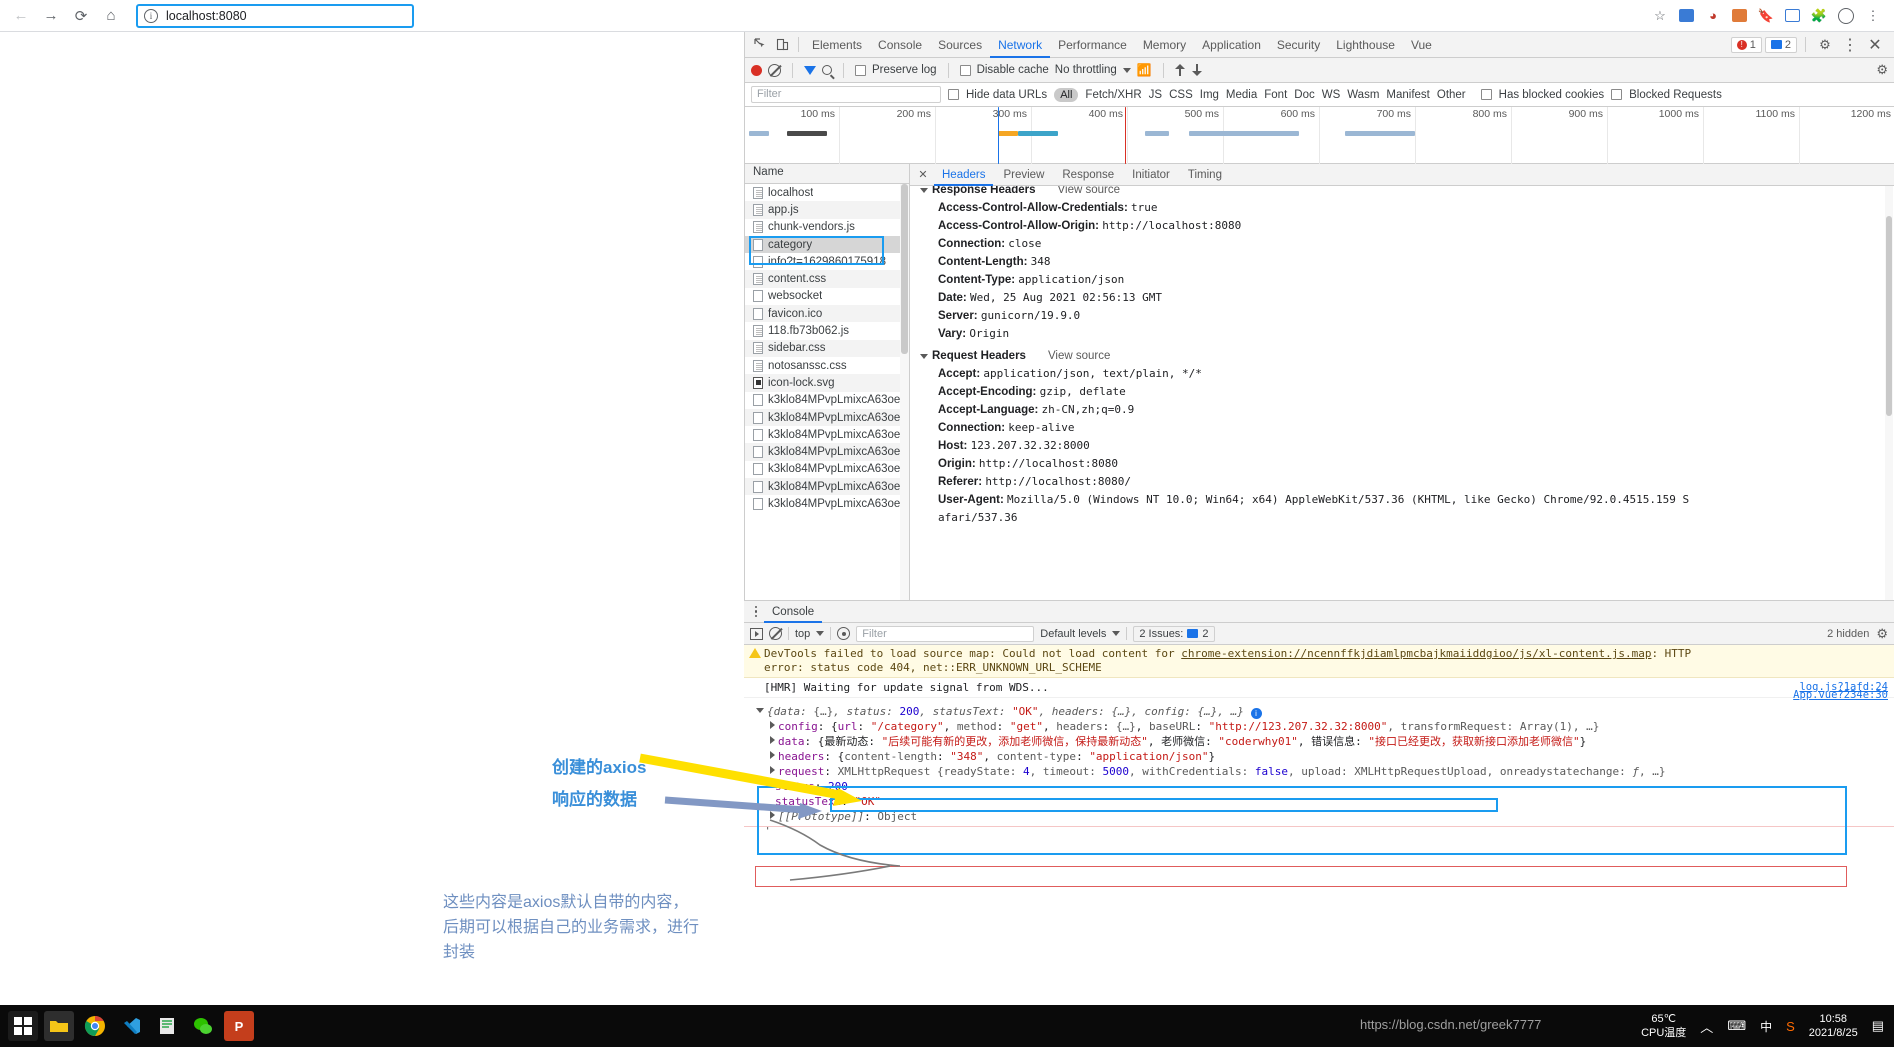  I want to click on disable-cache-checkbox, so click(965, 70).